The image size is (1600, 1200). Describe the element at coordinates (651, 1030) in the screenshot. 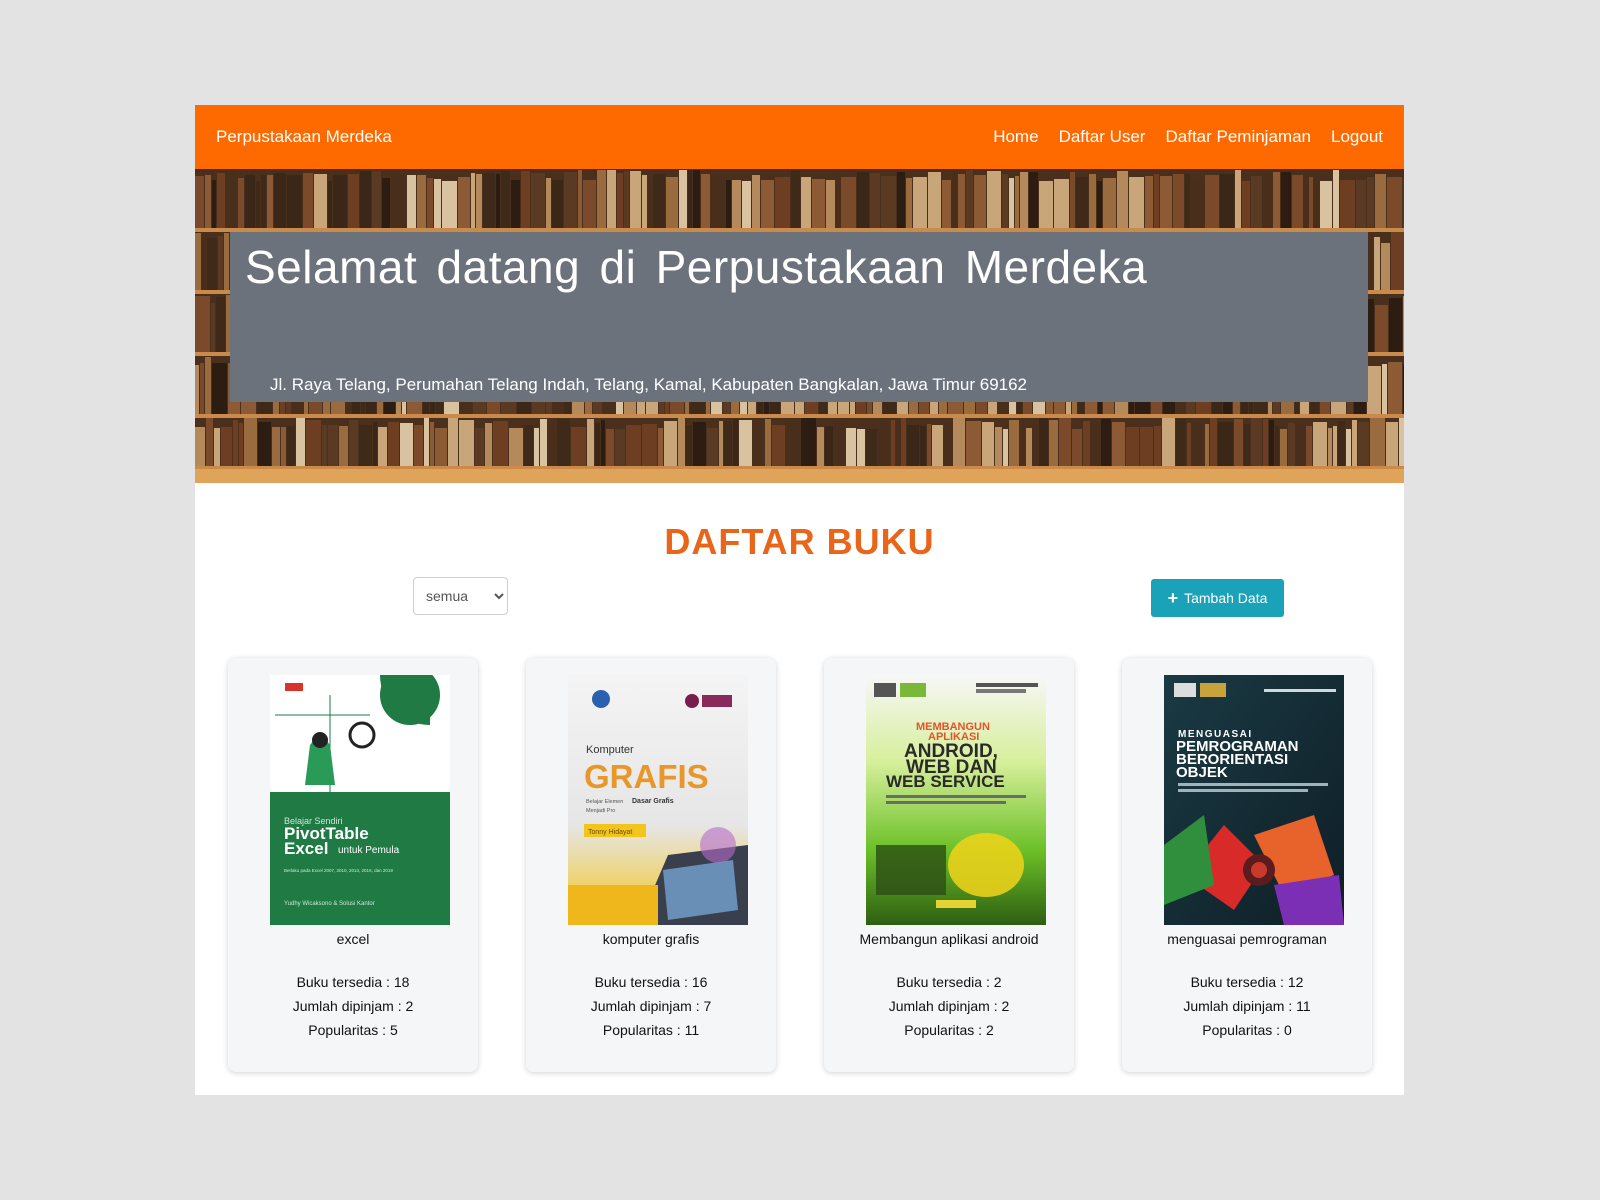

I see `book-popularity: Popularitas : 11` at that location.